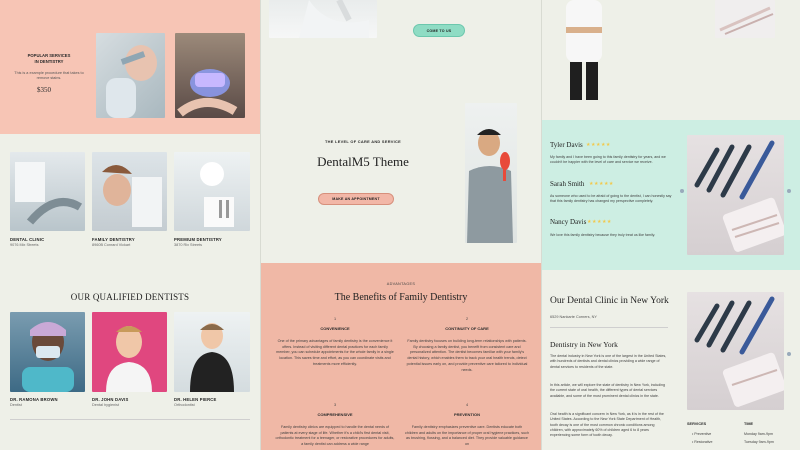 This screenshot has width=800, height=450. Describe the element at coordinates (24, 245) in the screenshot. I see `clinic-address-1: 9076 Mix Streets` at that location.